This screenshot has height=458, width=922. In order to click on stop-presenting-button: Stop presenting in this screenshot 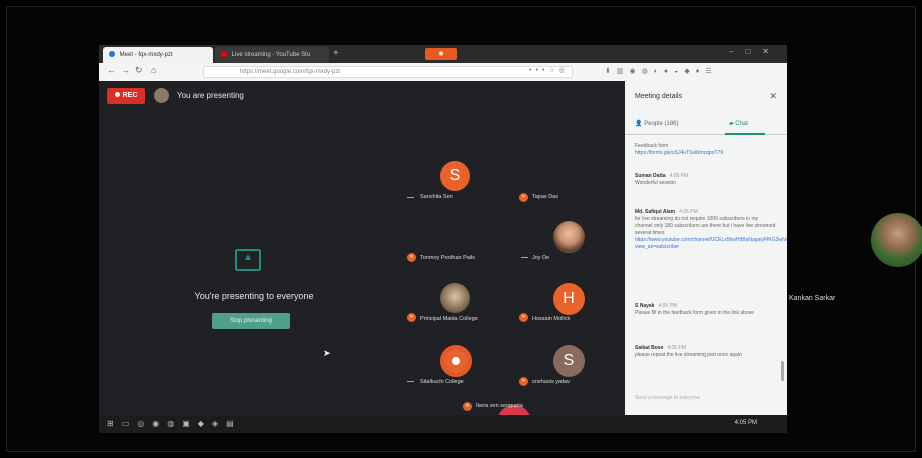, I will do `click(251, 321)`.